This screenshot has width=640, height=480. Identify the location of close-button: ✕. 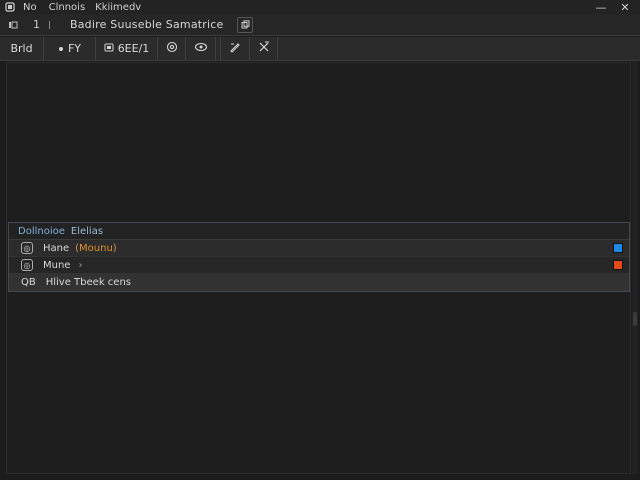
(625, 7).